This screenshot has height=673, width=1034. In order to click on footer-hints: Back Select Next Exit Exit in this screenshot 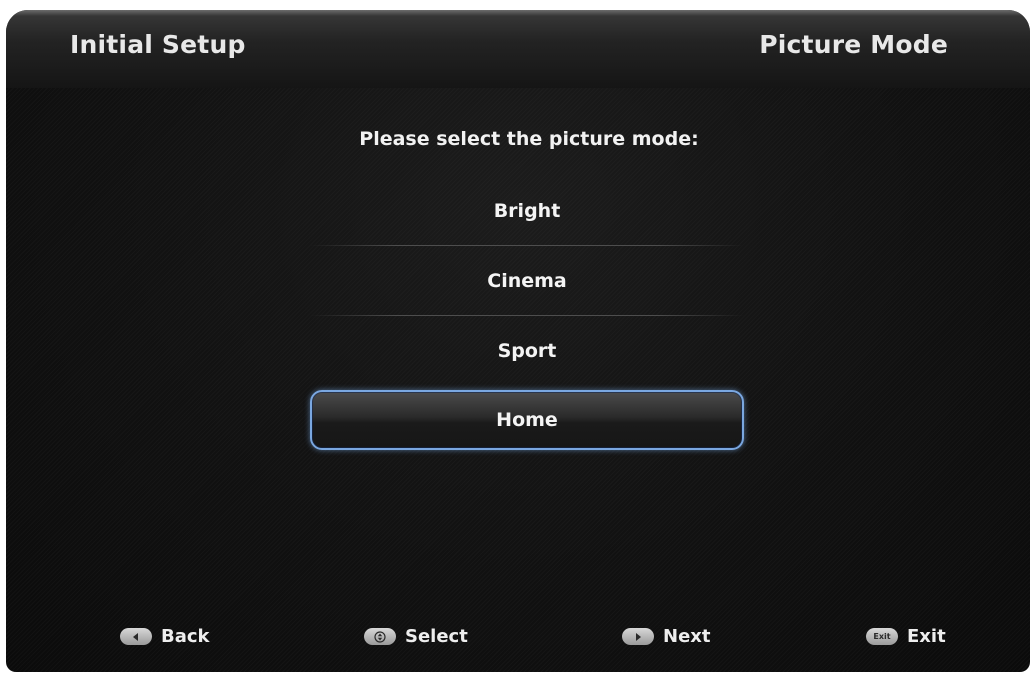, I will do `click(518, 642)`.